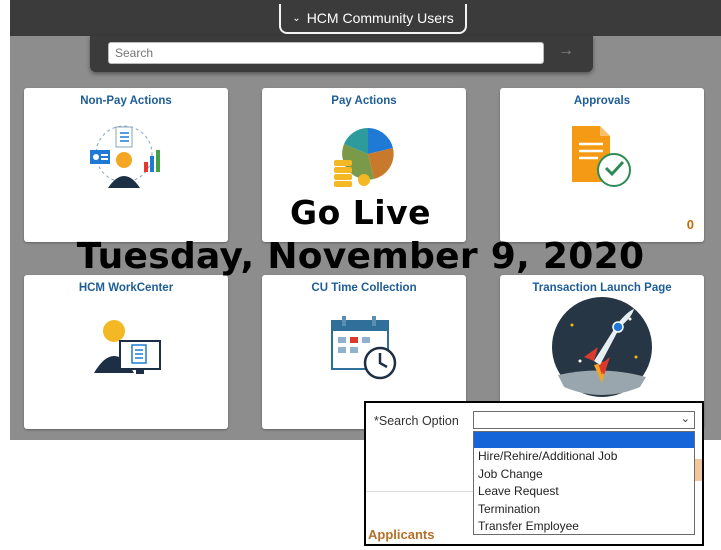 Image resolution: width=721 pixels, height=550 pixels. I want to click on dropdown-option: Leave Request, so click(584, 492).